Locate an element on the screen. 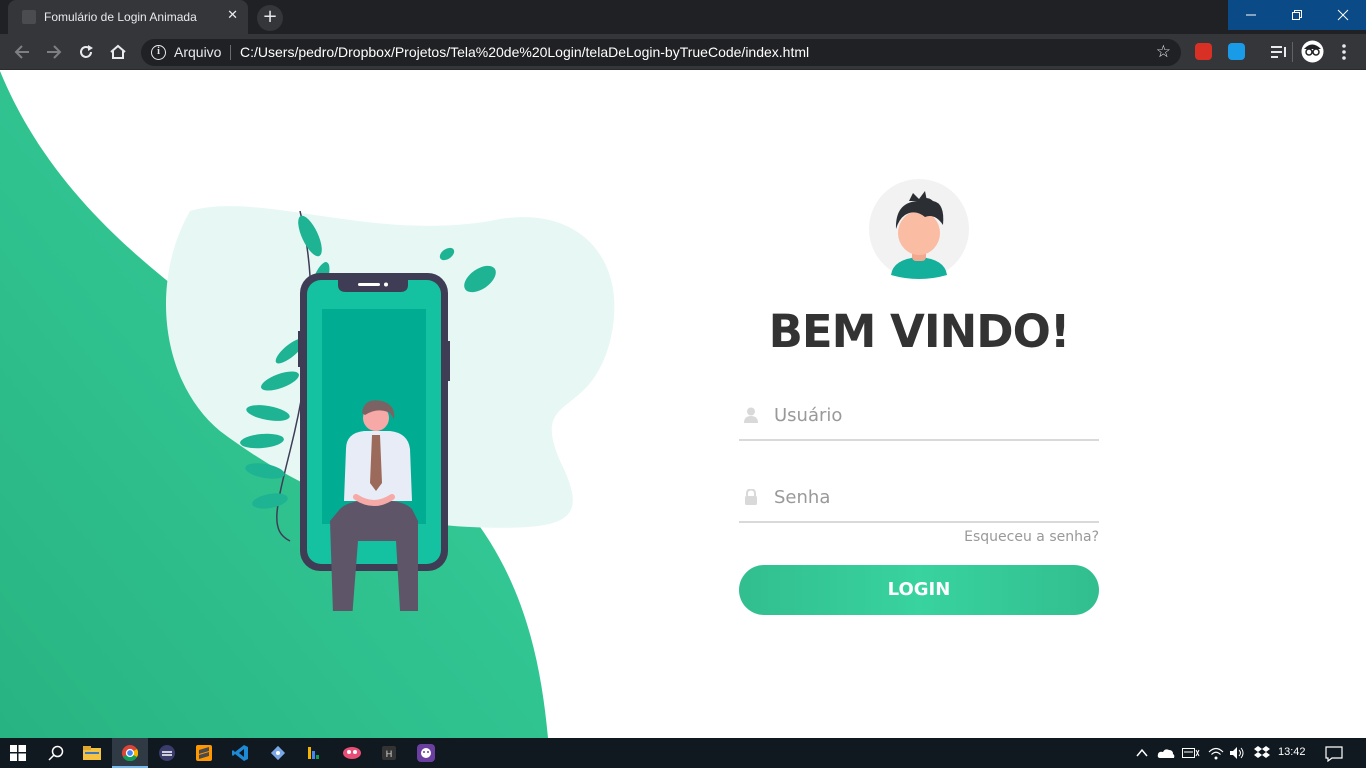 This screenshot has width=1366, height=768. notification-center-icon is located at coordinates (1334, 754).